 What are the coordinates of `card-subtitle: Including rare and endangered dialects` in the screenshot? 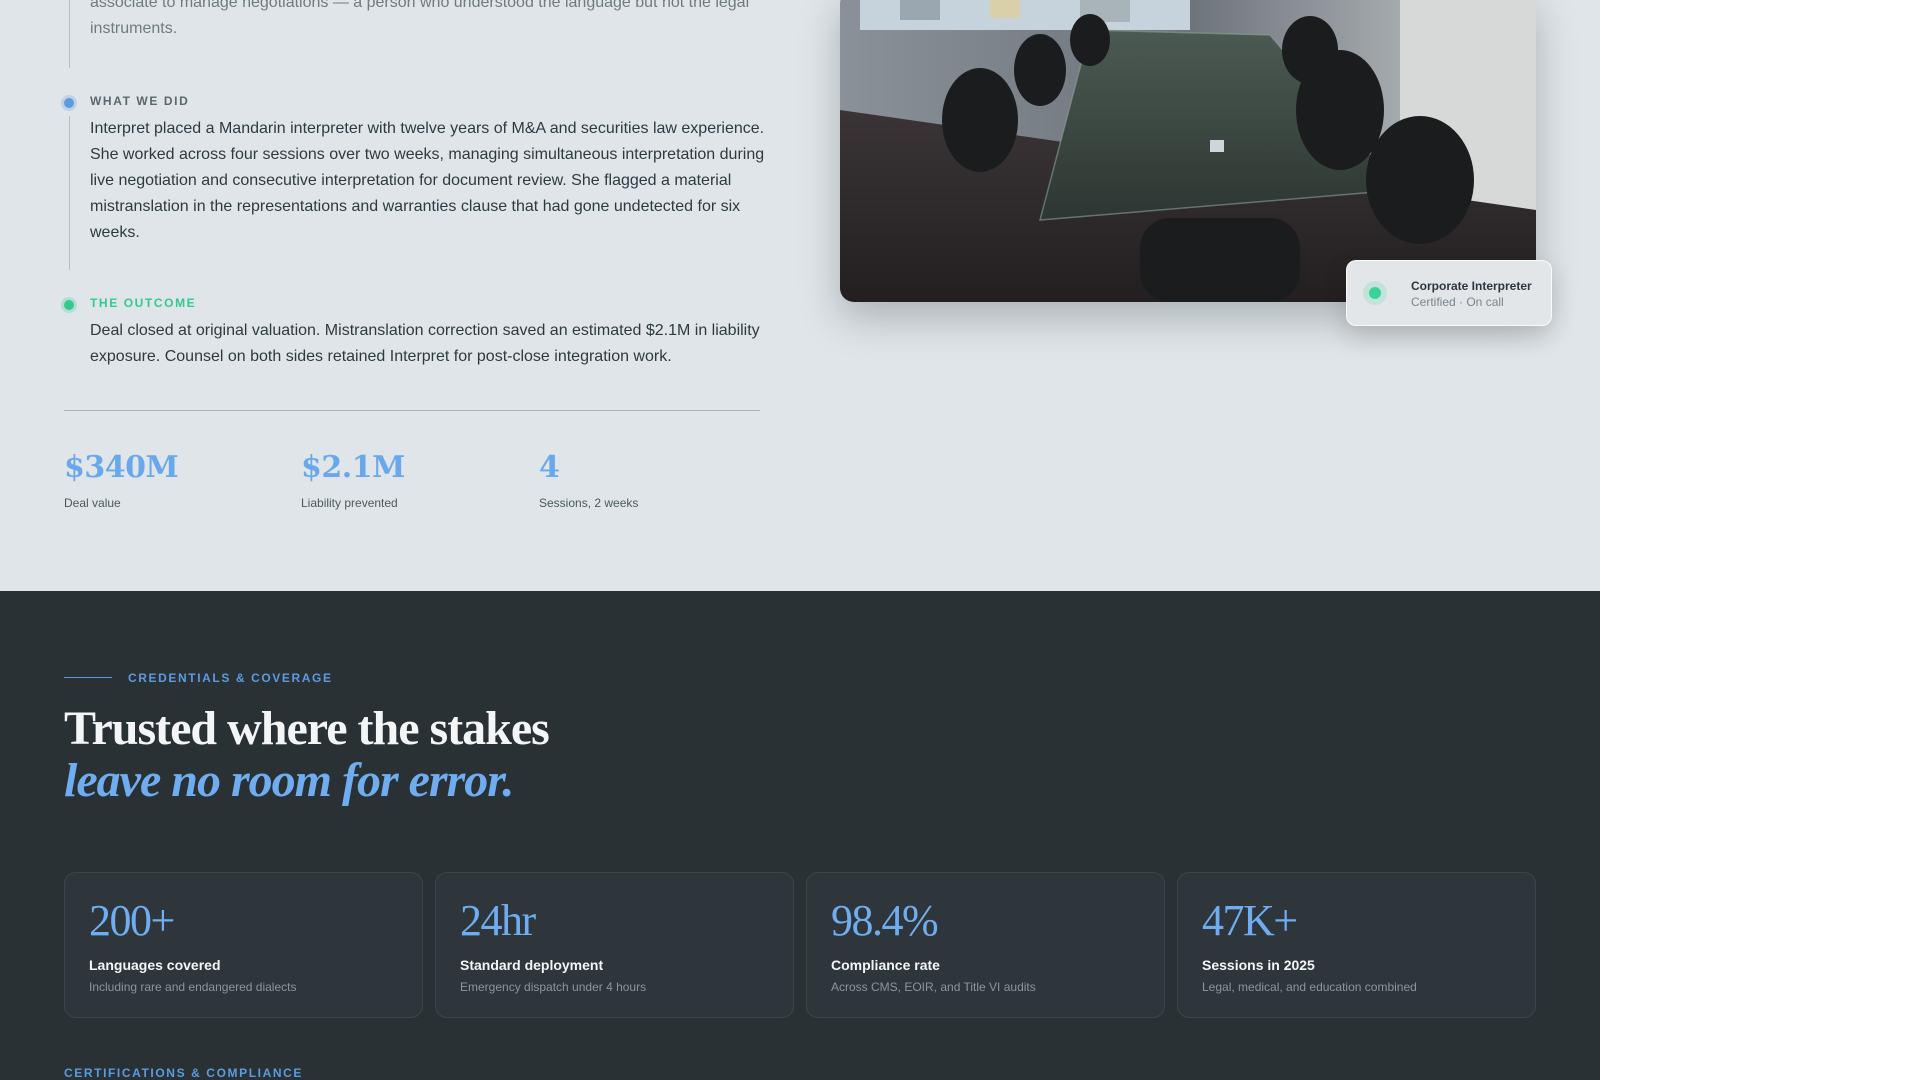 It's located at (193, 987).